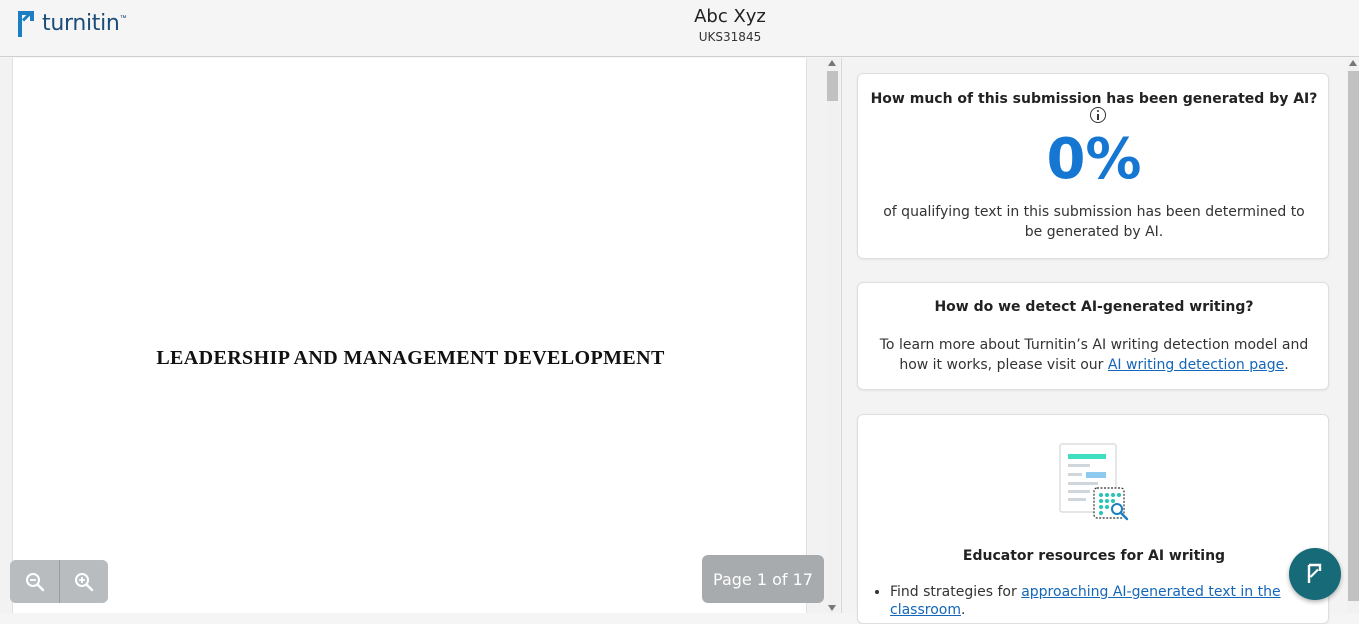 The height and width of the screenshot is (624, 1359). I want to click on resources-item-suffix: ., so click(963, 610).